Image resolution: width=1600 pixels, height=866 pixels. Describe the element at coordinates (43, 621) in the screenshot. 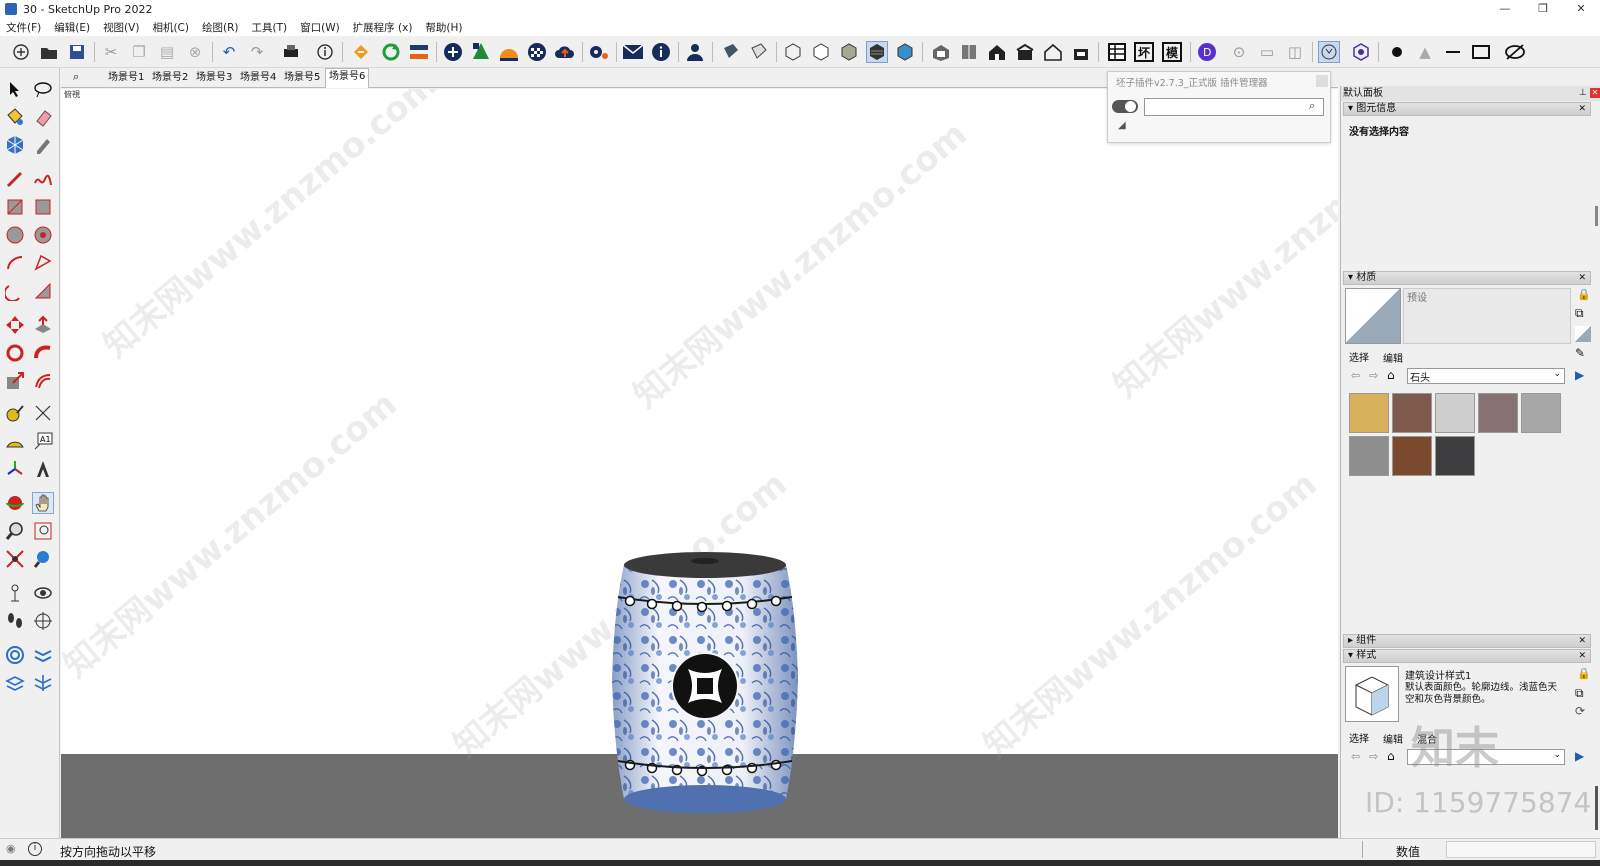

I see `section-plane-icon` at that location.